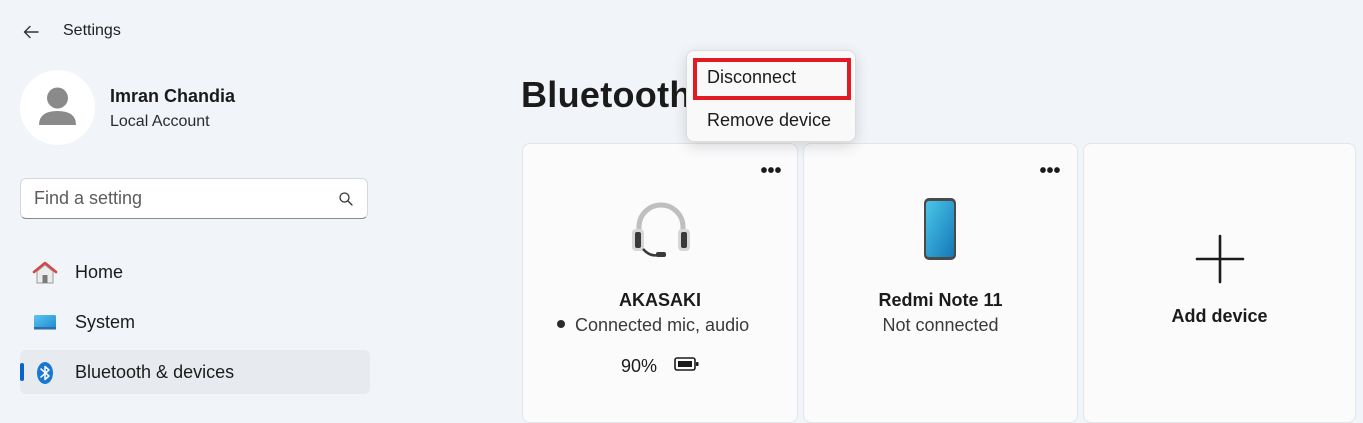  Describe the element at coordinates (686, 364) in the screenshot. I see `battery-icon` at that location.